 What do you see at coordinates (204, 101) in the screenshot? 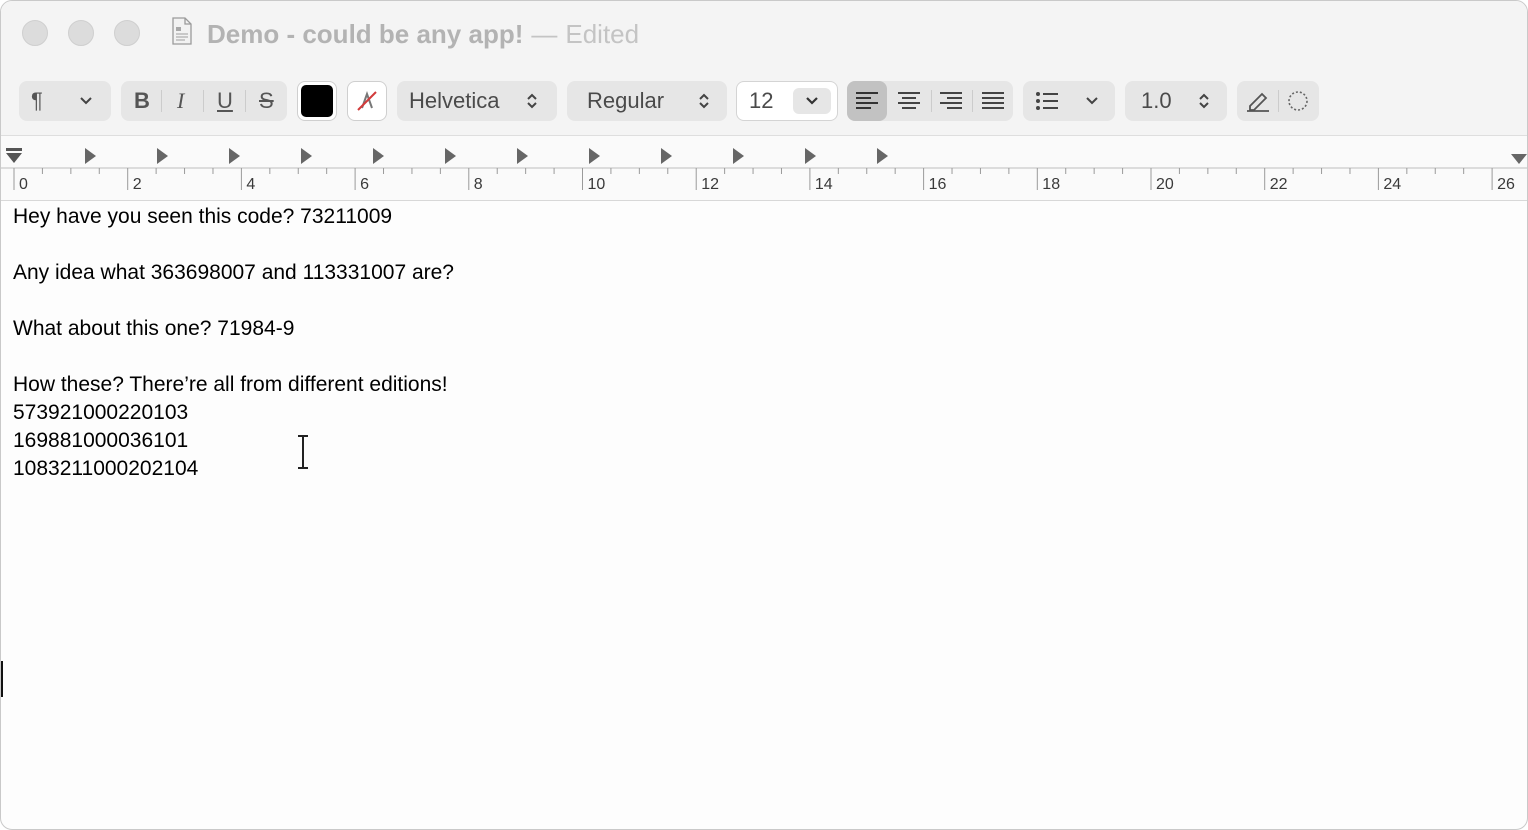
I see `text-style-group: B I U S` at bounding box center [204, 101].